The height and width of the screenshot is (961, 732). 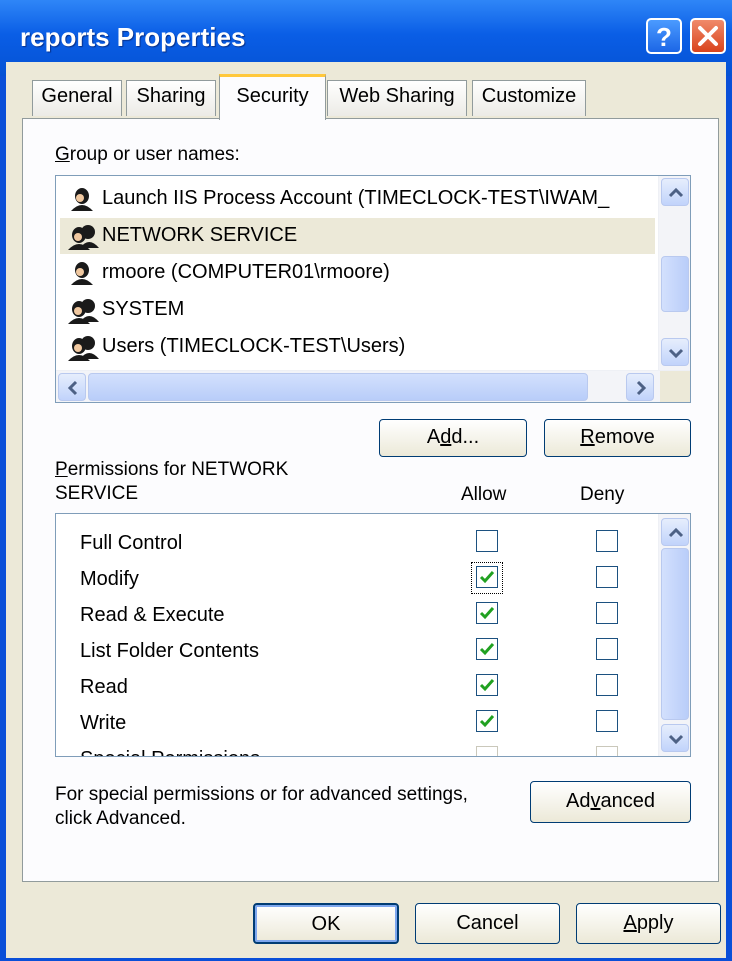 What do you see at coordinates (675, 386) in the screenshot?
I see `scroll-corner` at bounding box center [675, 386].